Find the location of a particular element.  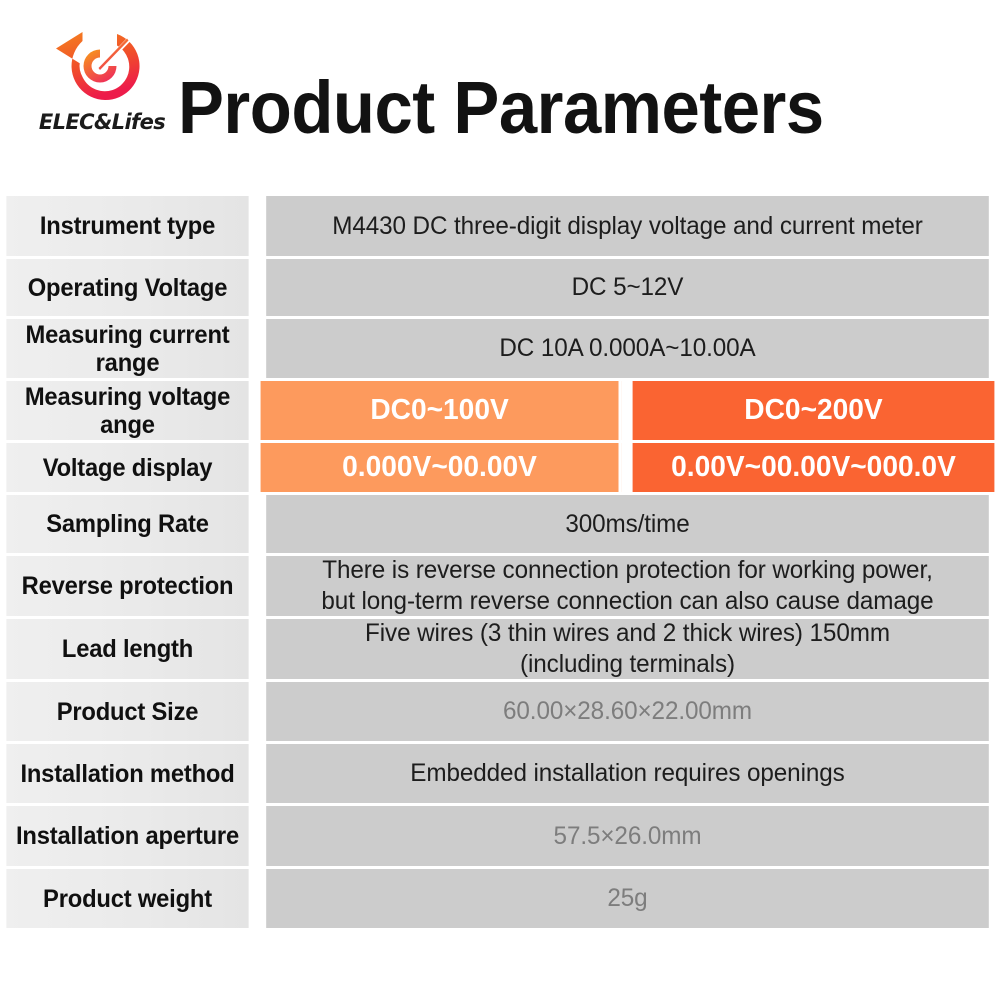

table-row-highlighted: Measuring voltage ange DC0~100V DC0~200V is located at coordinates (500, 412).